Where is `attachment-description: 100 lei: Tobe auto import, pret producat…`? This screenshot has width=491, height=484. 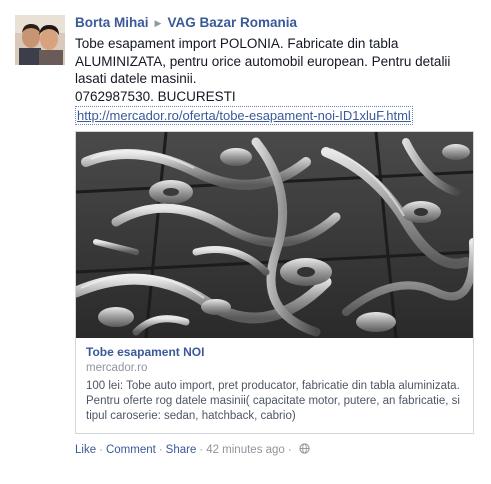 attachment-description: 100 lei: Tobe auto import, pret producat… is located at coordinates (273, 401).